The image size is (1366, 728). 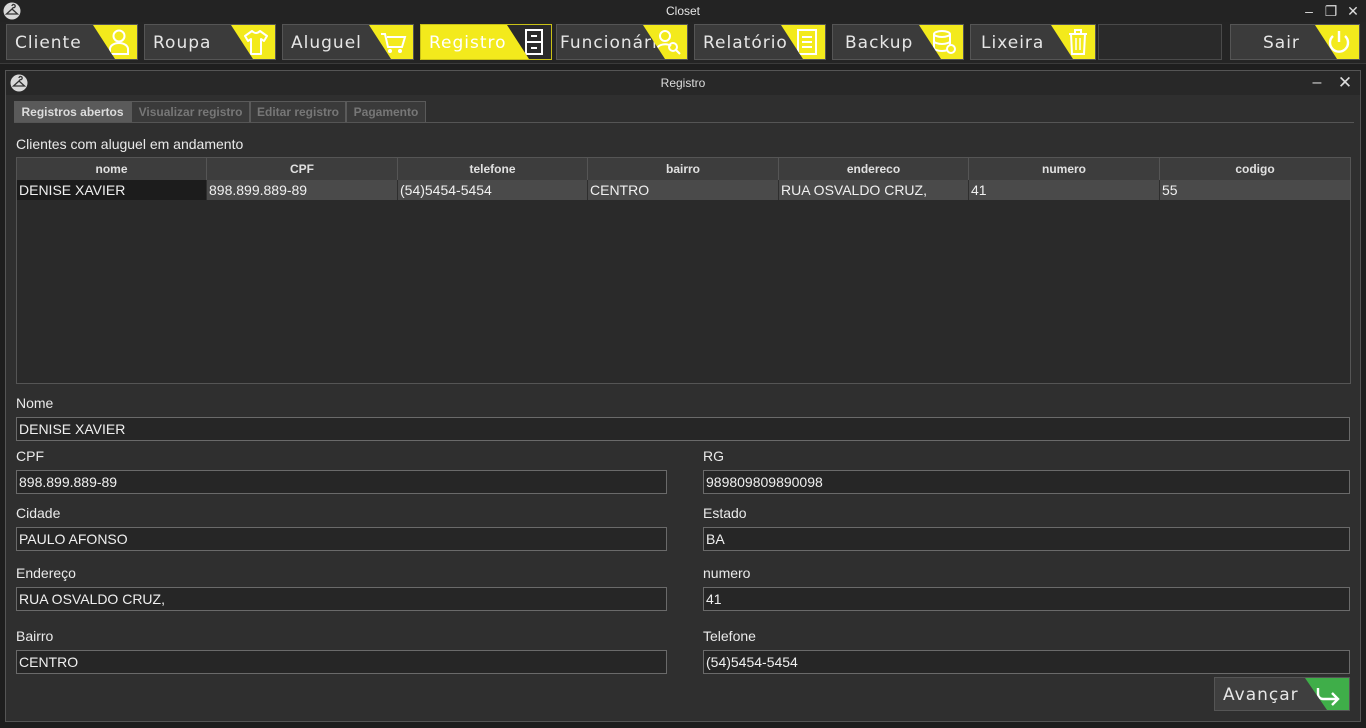 I want to click on roupa-label: Roupa, so click(x=182, y=43).